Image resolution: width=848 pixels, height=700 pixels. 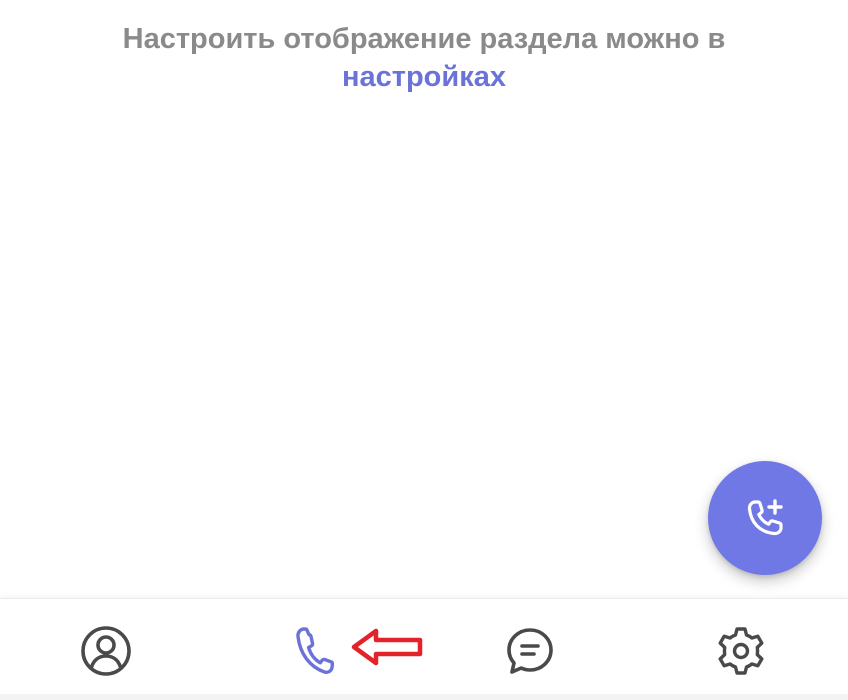 I want to click on hint-text: Настроить отображение раздела можно в, so click(x=424, y=39).